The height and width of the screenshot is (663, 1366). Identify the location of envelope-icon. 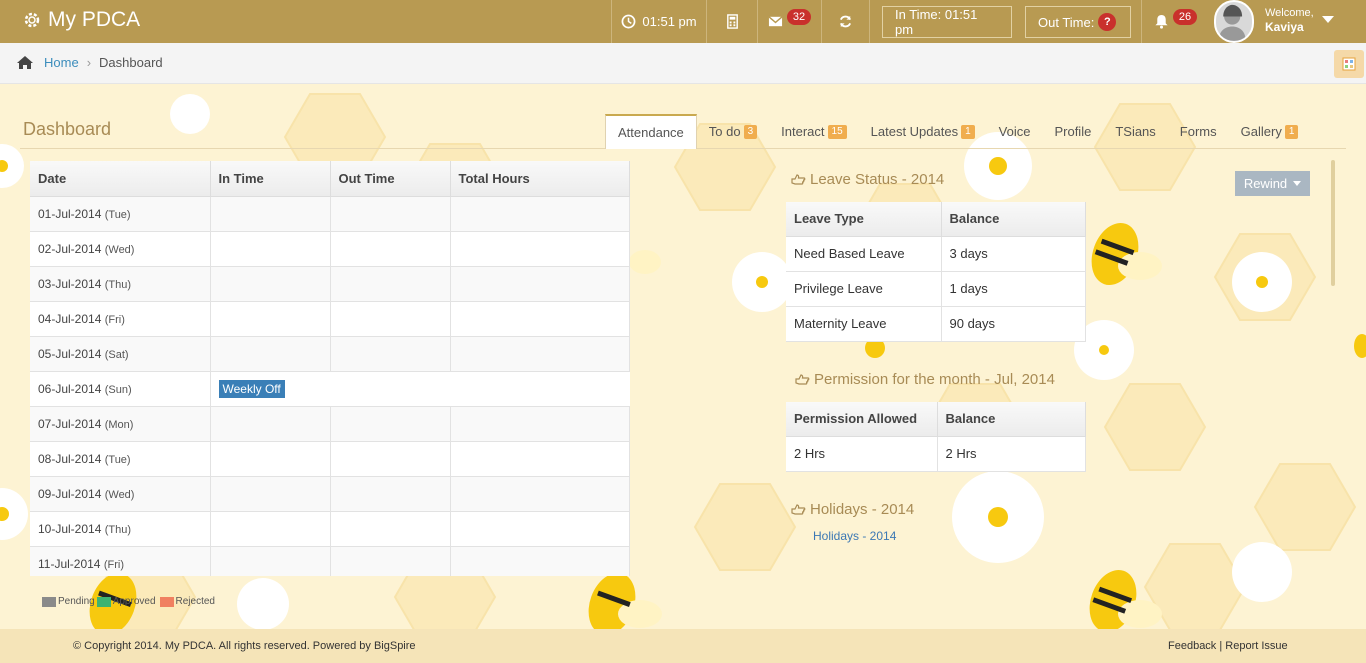
(775, 21).